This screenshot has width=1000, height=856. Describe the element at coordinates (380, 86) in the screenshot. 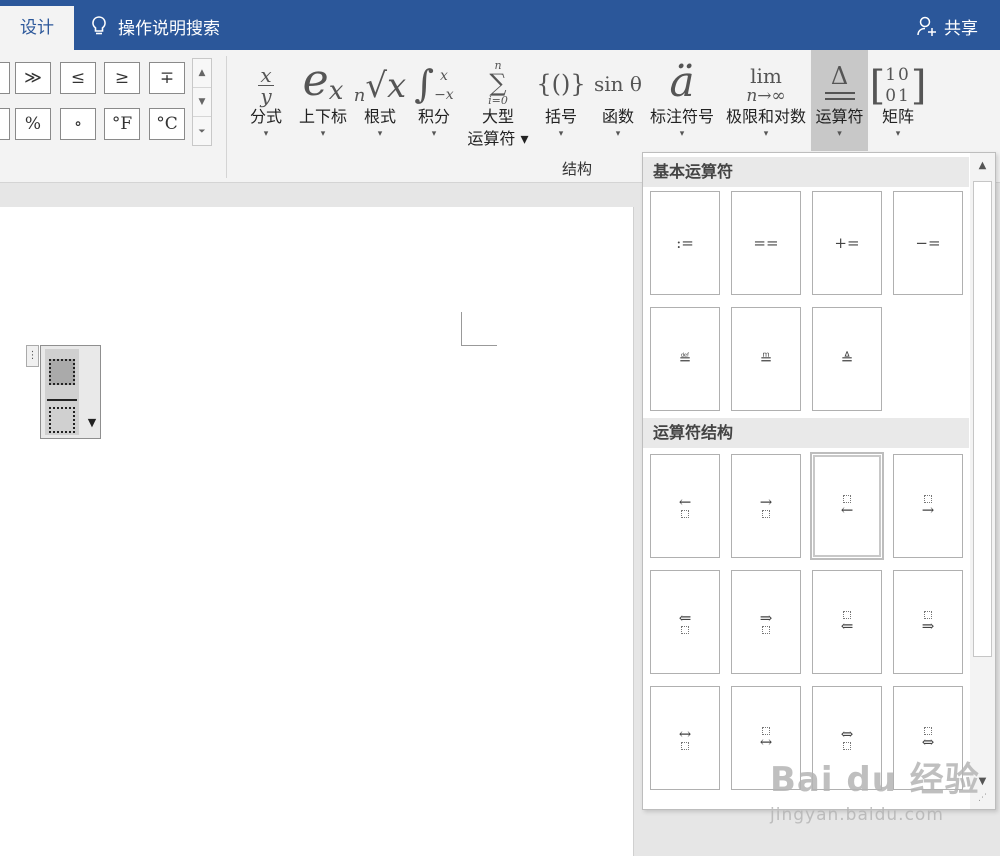

I see `radical-icon: n √x` at that location.